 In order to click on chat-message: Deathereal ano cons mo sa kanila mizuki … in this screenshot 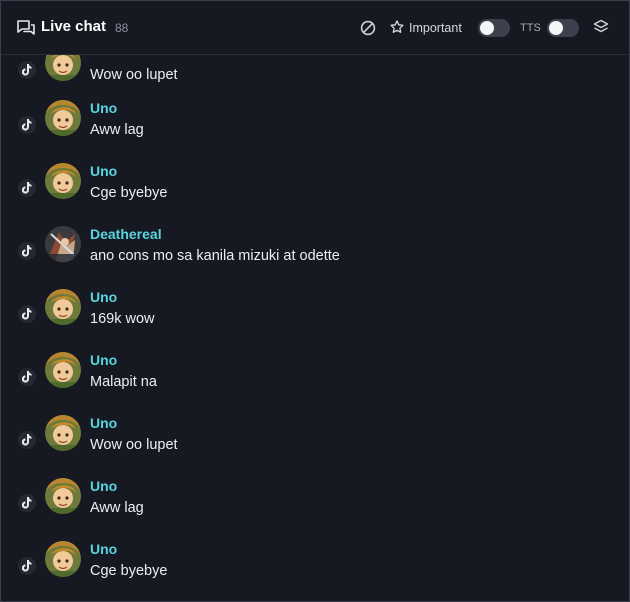, I will do `click(315, 257)`.